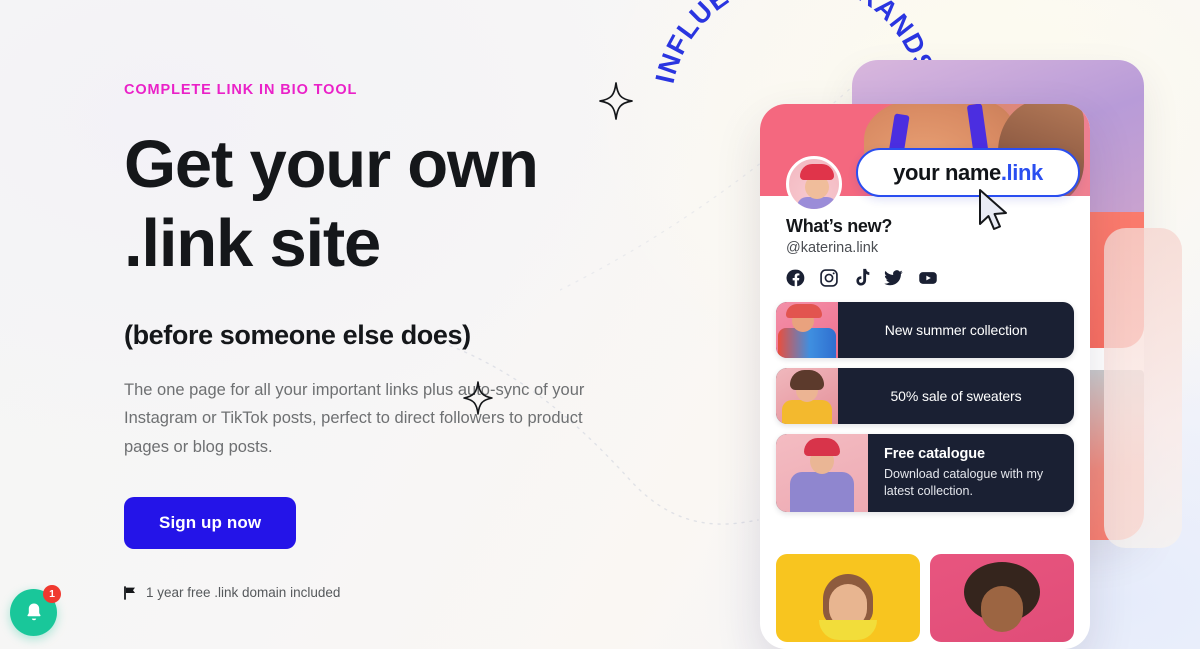  Describe the element at coordinates (394, 592) in the screenshot. I see `domain-footnote: 1 year free .link domain included` at that location.